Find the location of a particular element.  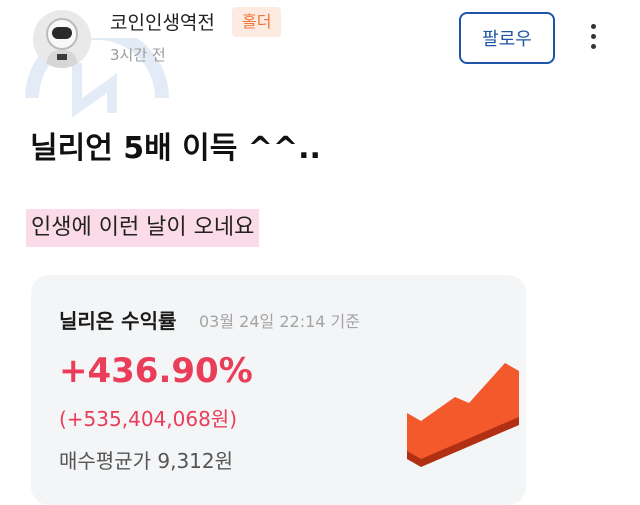

avatar is located at coordinates (62, 39).